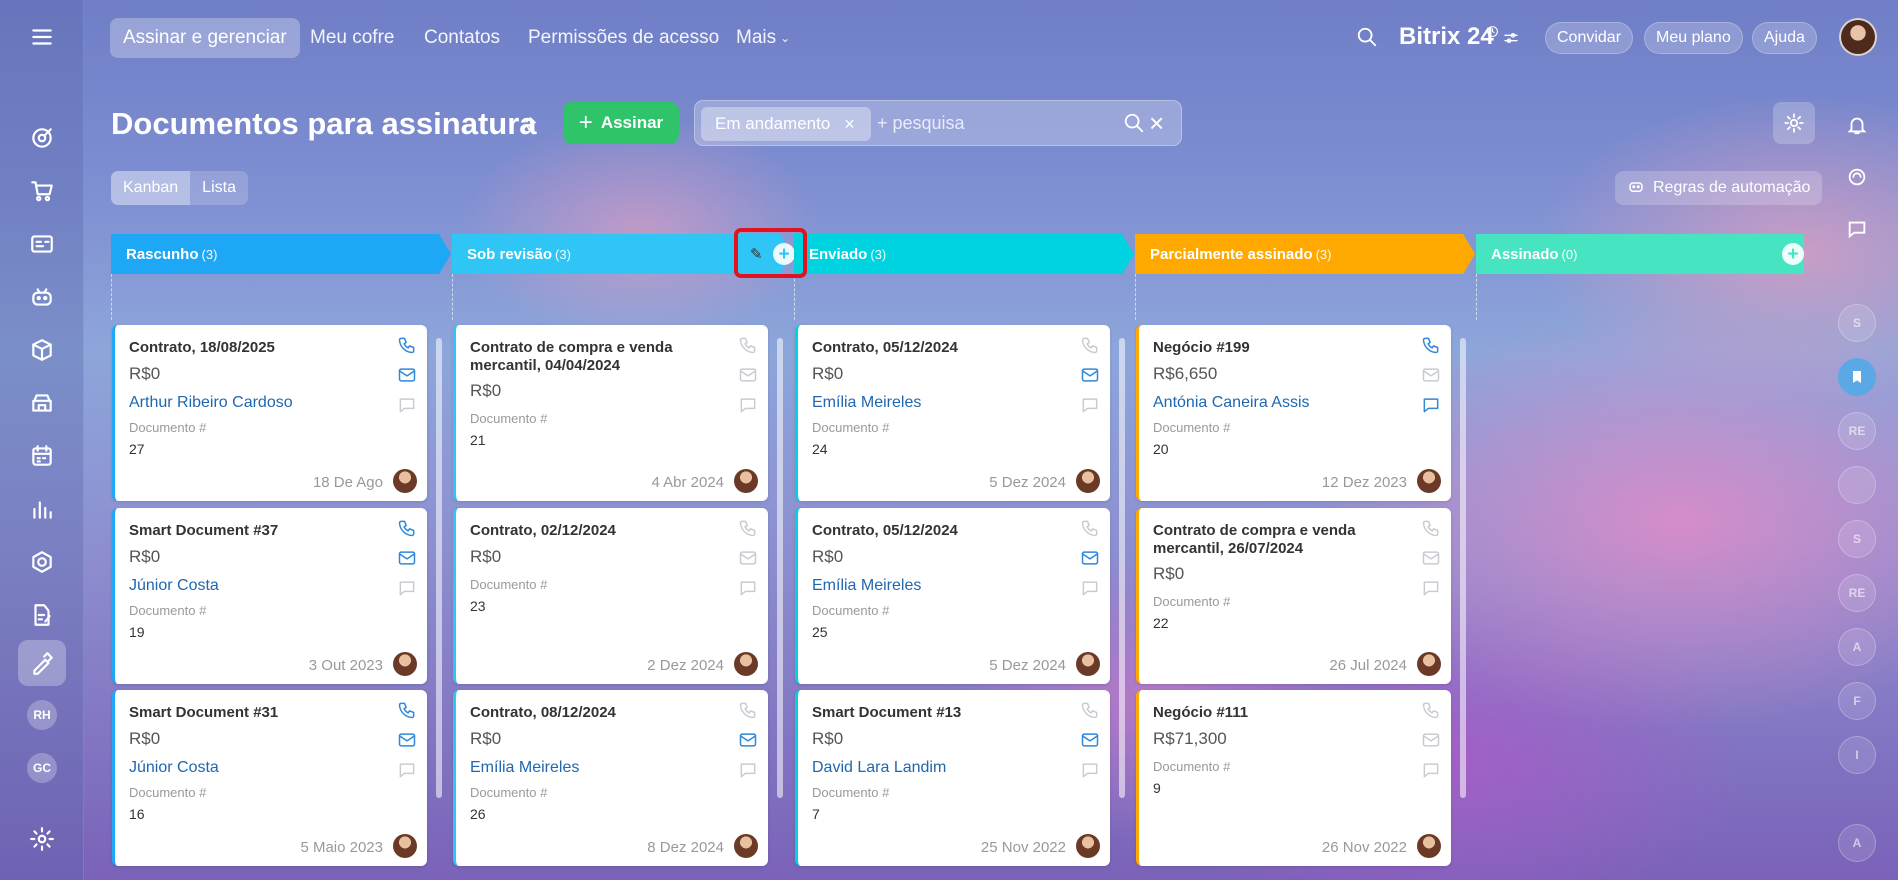  Describe the element at coordinates (964, 254) in the screenshot. I see `column-header: Enviado (3)` at that location.